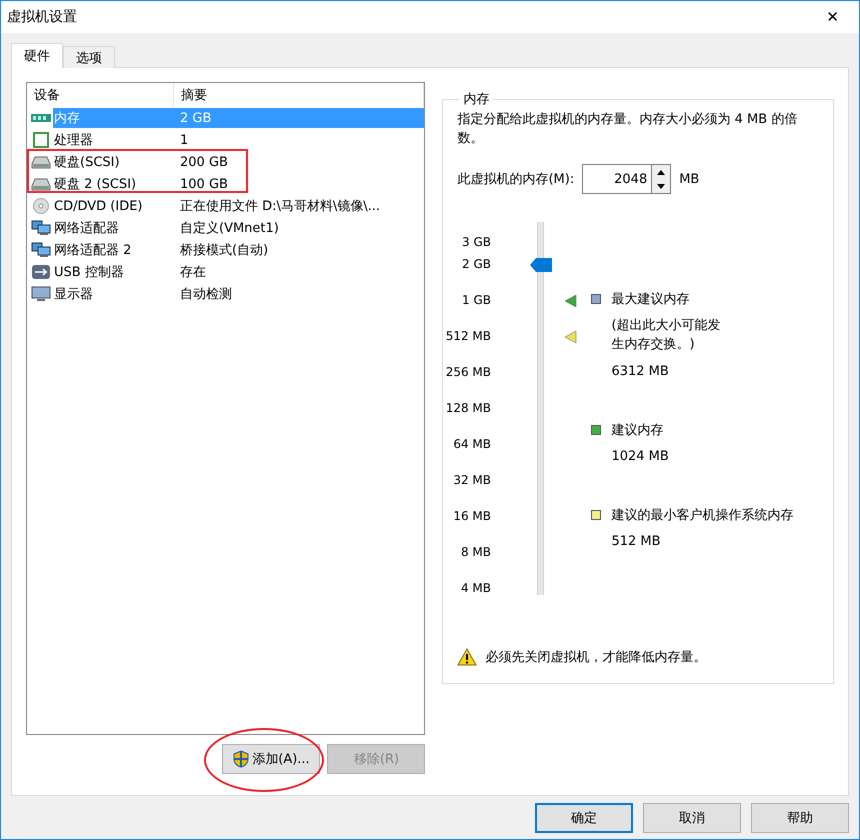 This screenshot has width=860, height=840. I want to click on unit-label: MB, so click(689, 179).